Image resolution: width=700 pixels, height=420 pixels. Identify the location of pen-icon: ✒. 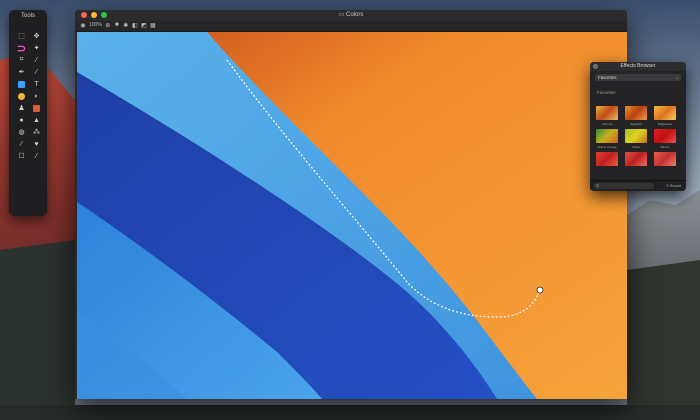
(21, 72).